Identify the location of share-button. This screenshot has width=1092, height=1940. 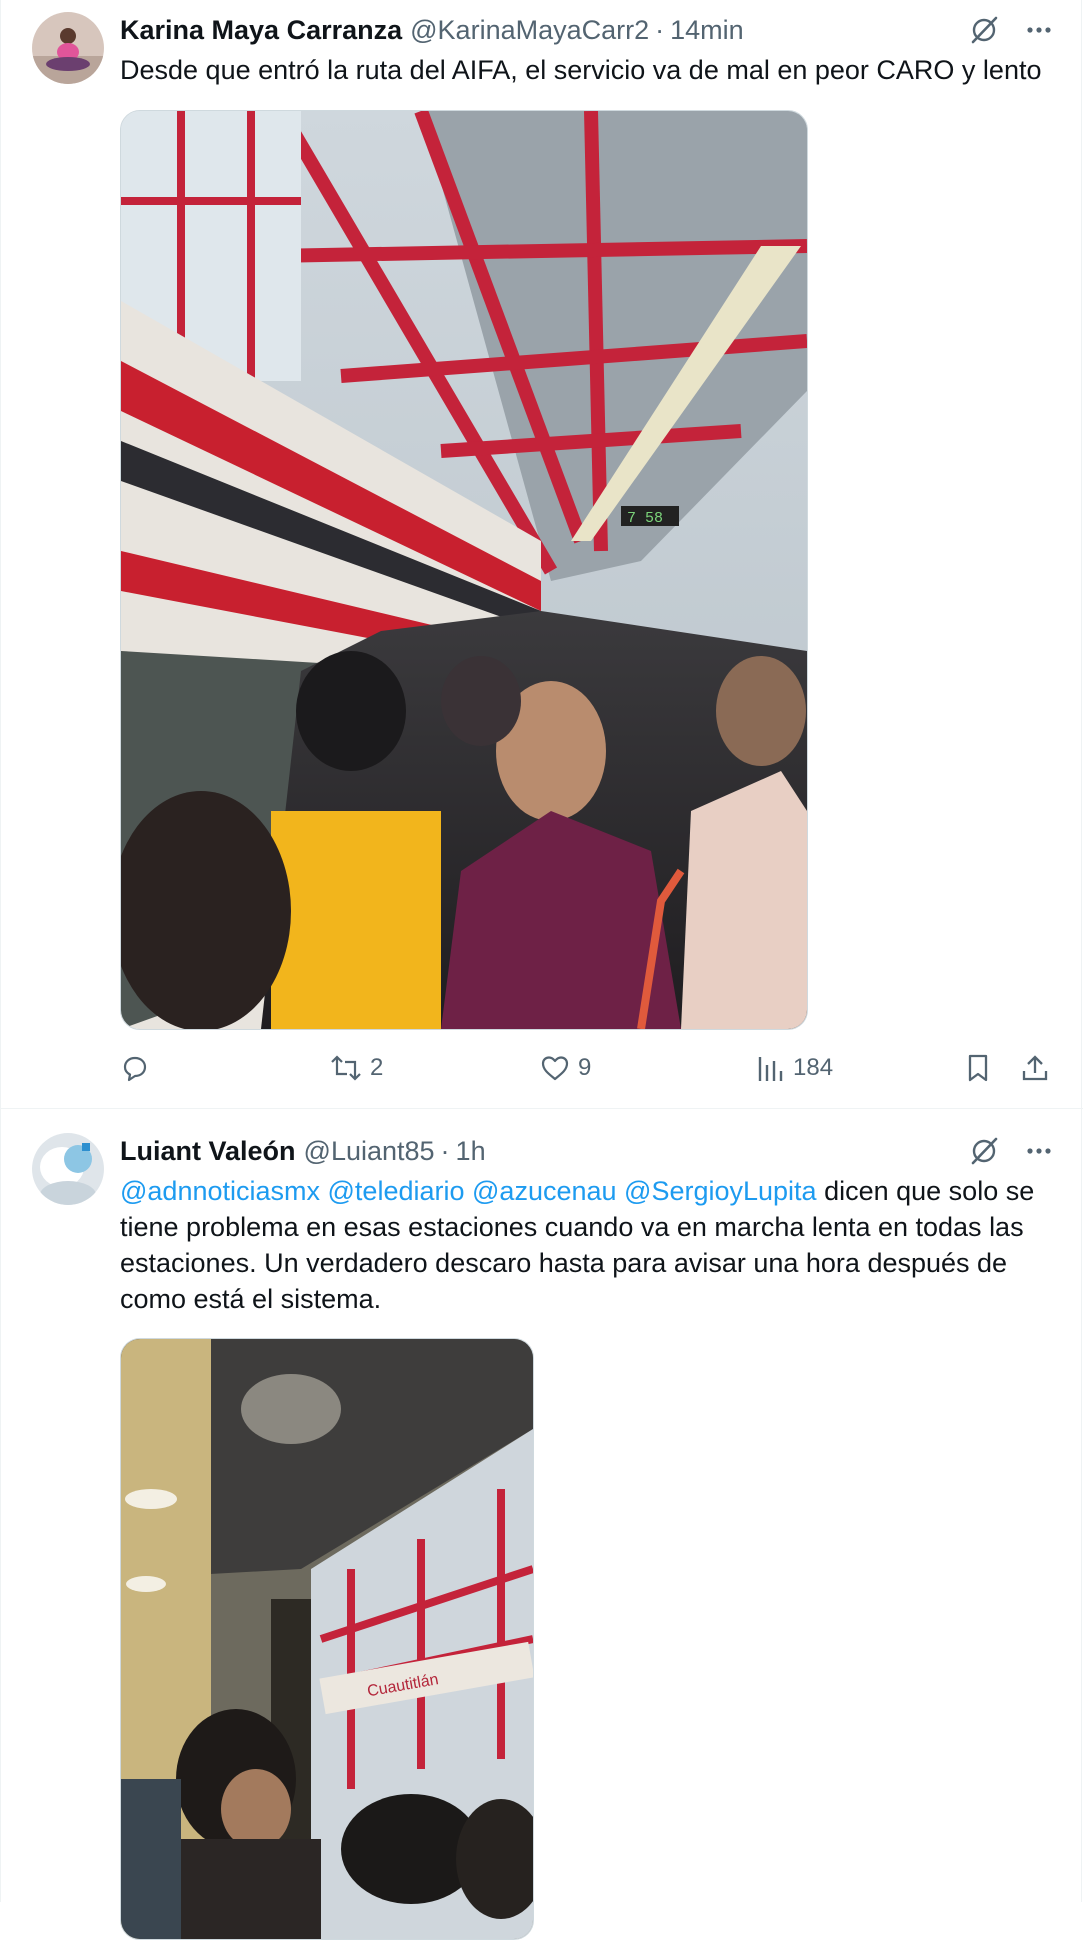
(1035, 1068).